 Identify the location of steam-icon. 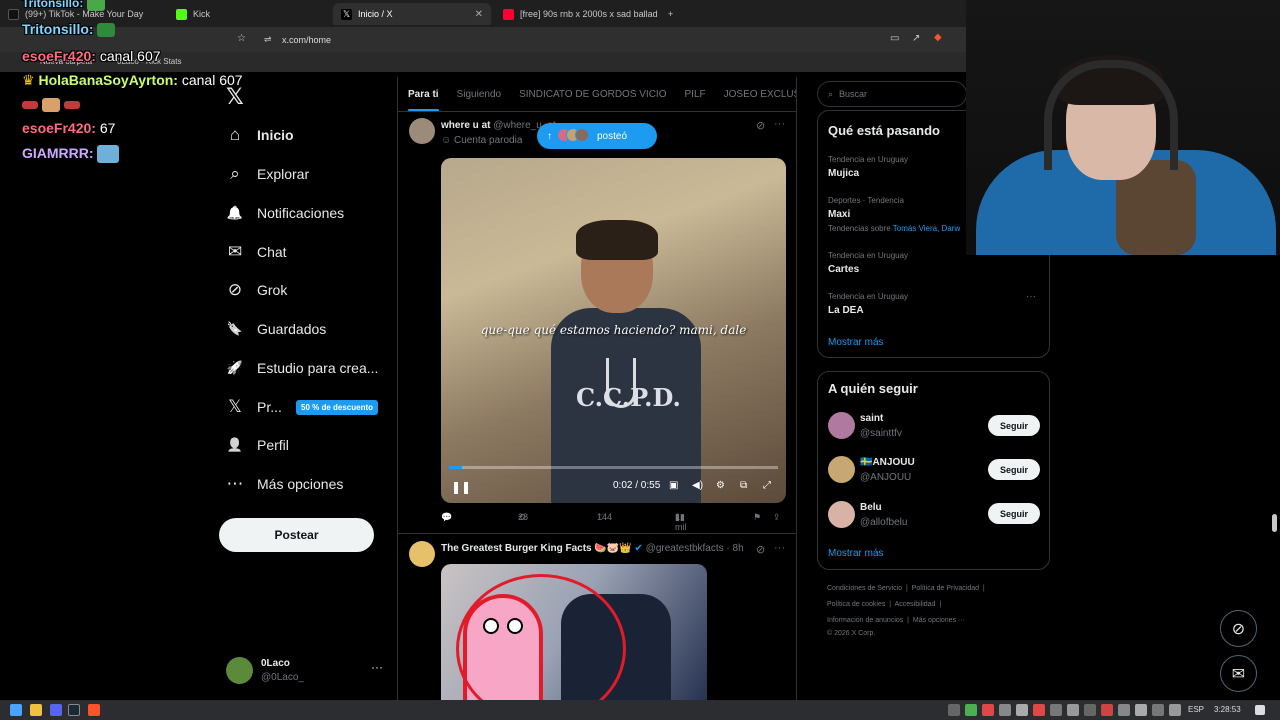
(74, 710).